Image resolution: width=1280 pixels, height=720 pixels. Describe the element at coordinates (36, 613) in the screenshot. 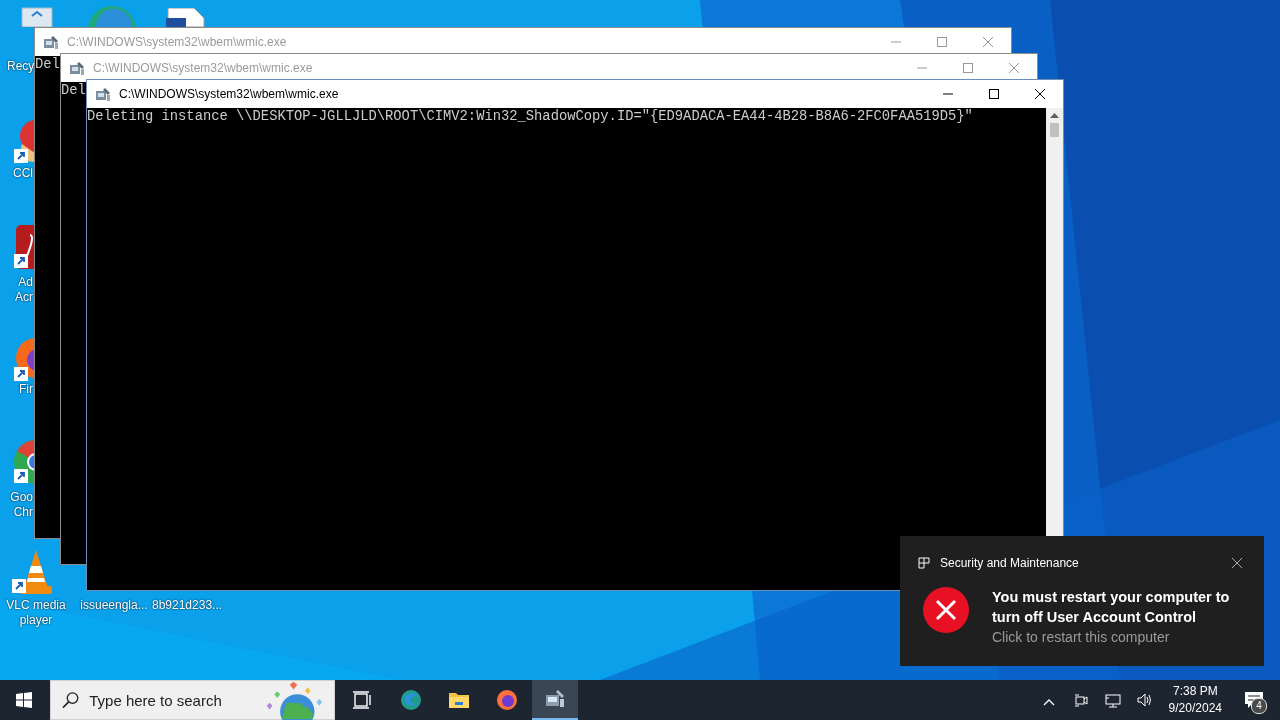

I see `icon-label: VLC media player` at that location.